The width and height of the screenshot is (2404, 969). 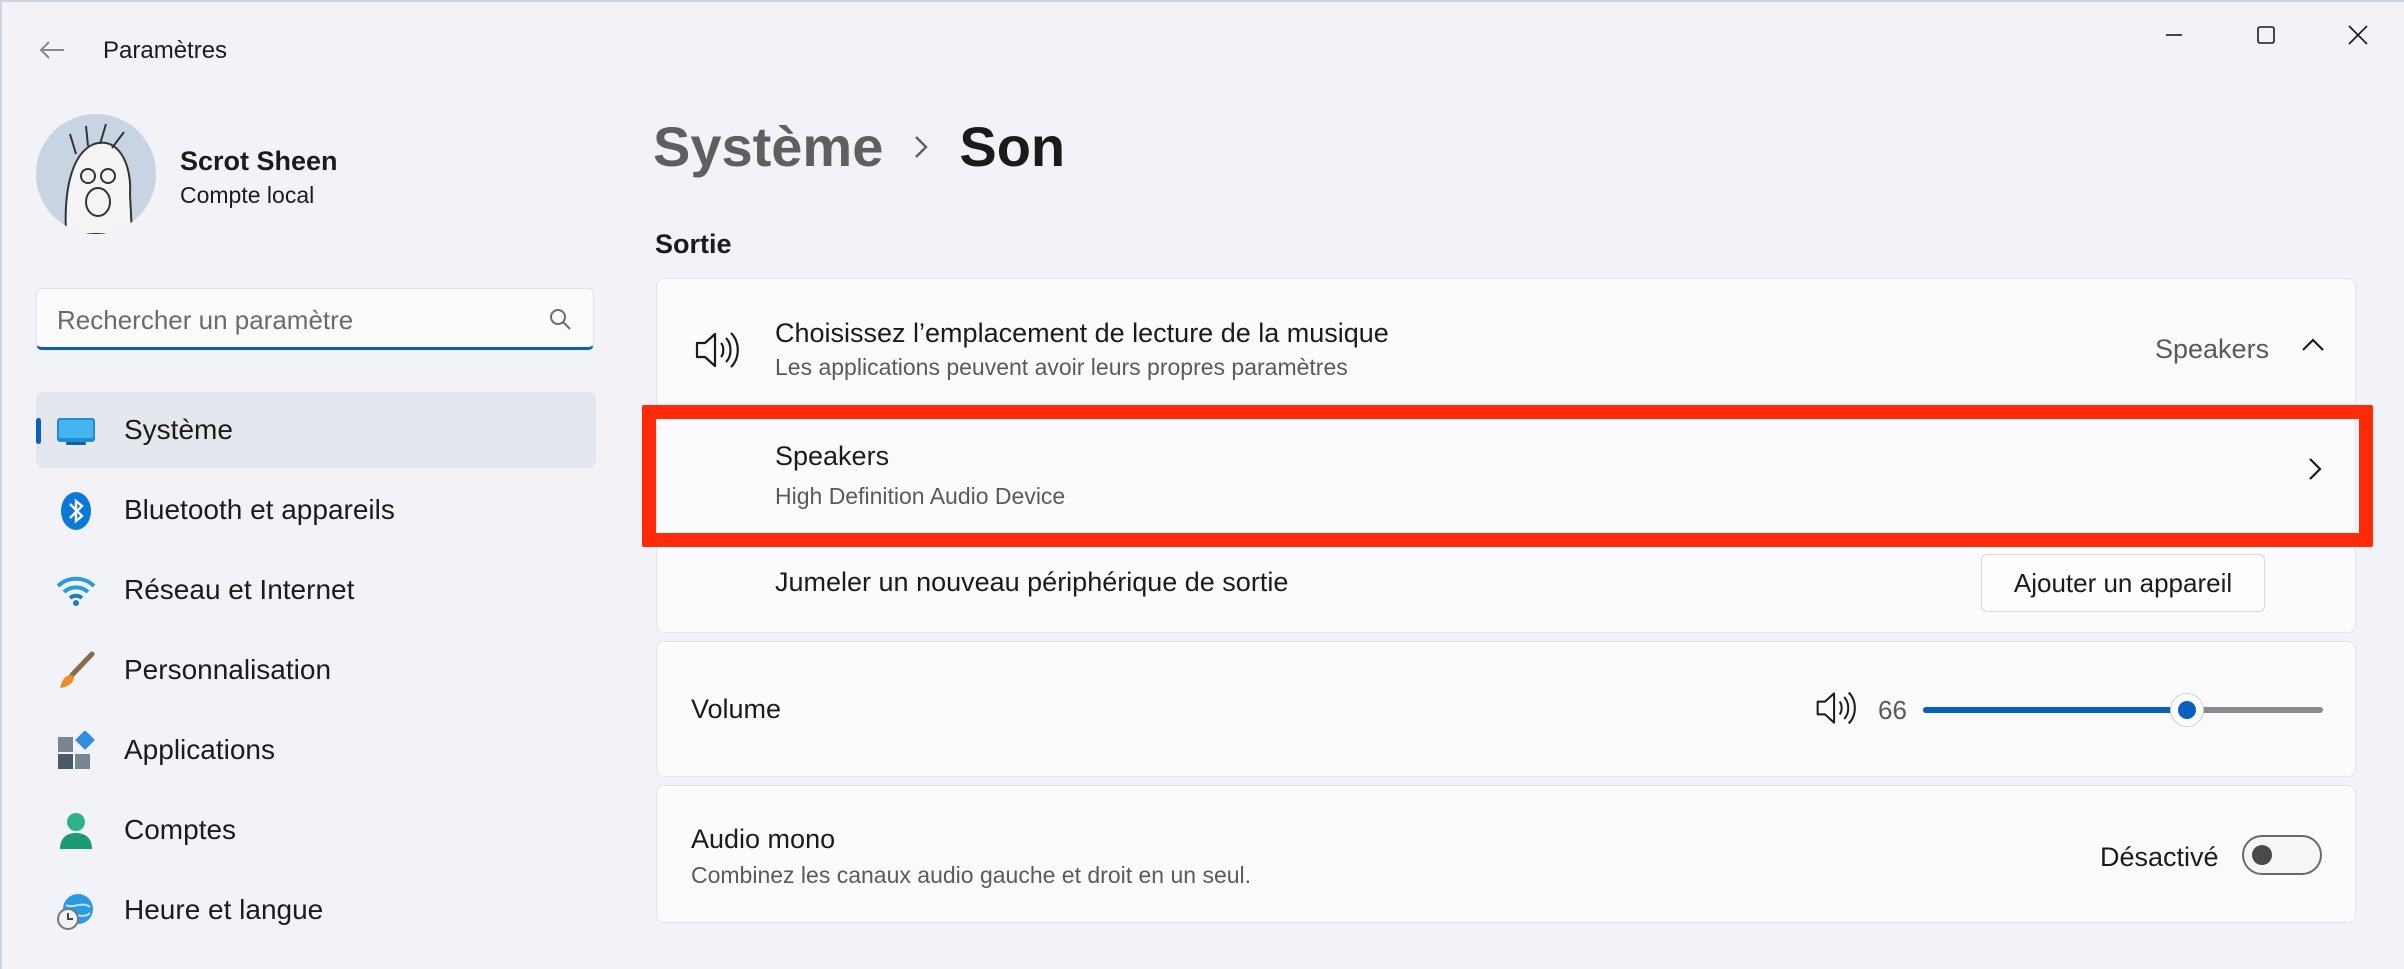 I want to click on volume-slider-fill, so click(x=2055, y=710).